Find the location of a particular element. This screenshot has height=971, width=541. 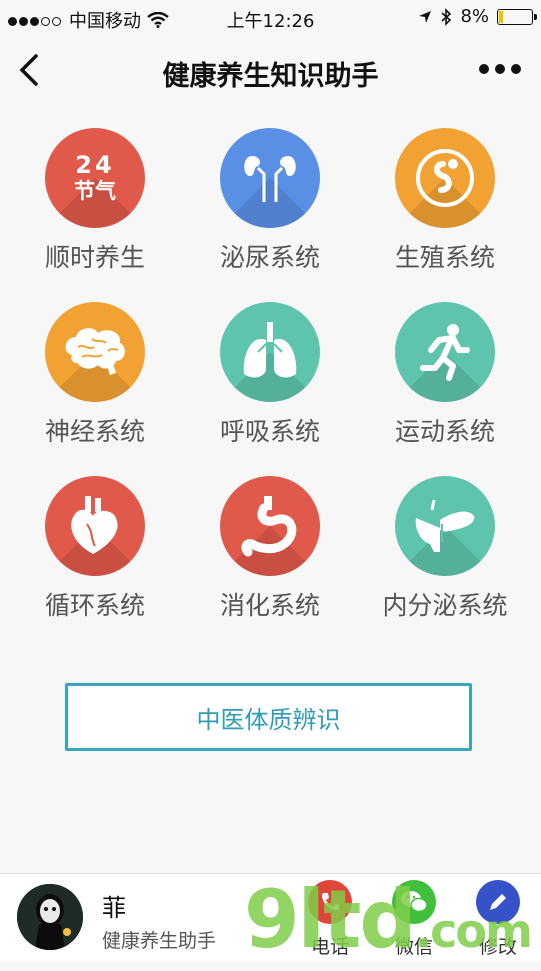

avatar is located at coordinates (50, 917).